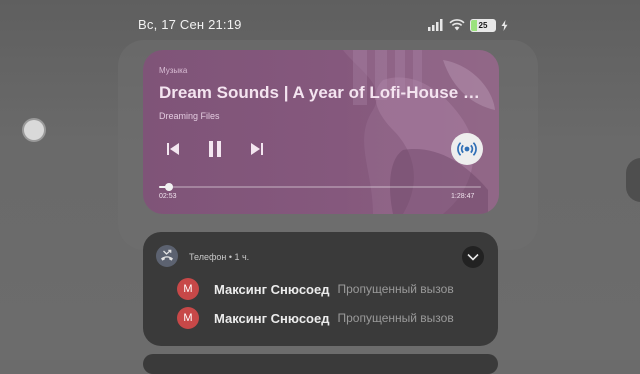  Describe the element at coordinates (468, 25) in the screenshot. I see `status-icons: 25` at that location.